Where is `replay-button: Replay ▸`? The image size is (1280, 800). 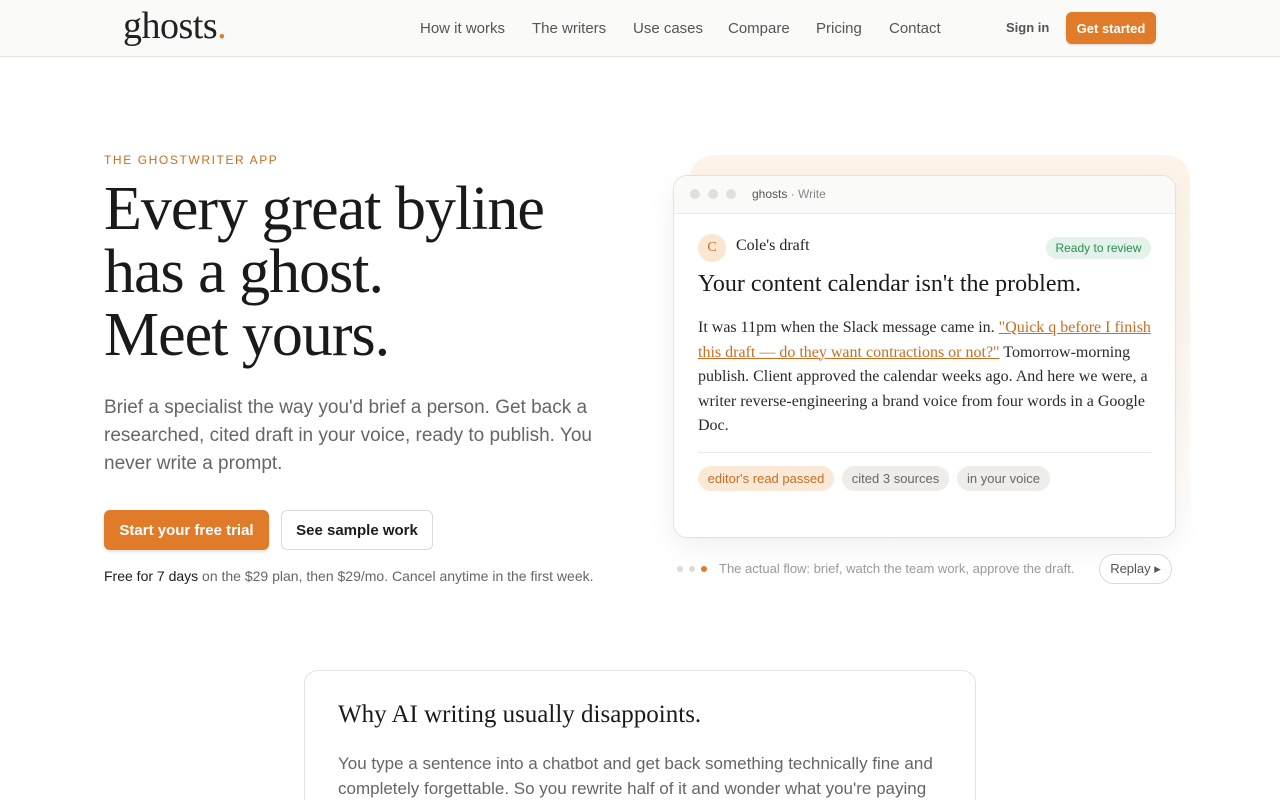 replay-button: Replay ▸ is located at coordinates (1135, 569).